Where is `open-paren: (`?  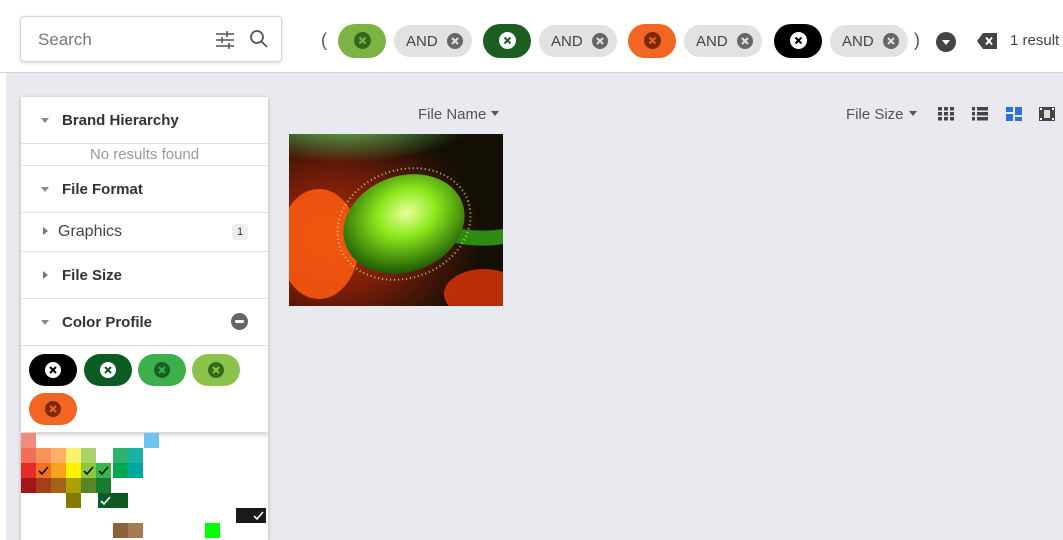 open-paren: ( is located at coordinates (324, 40).